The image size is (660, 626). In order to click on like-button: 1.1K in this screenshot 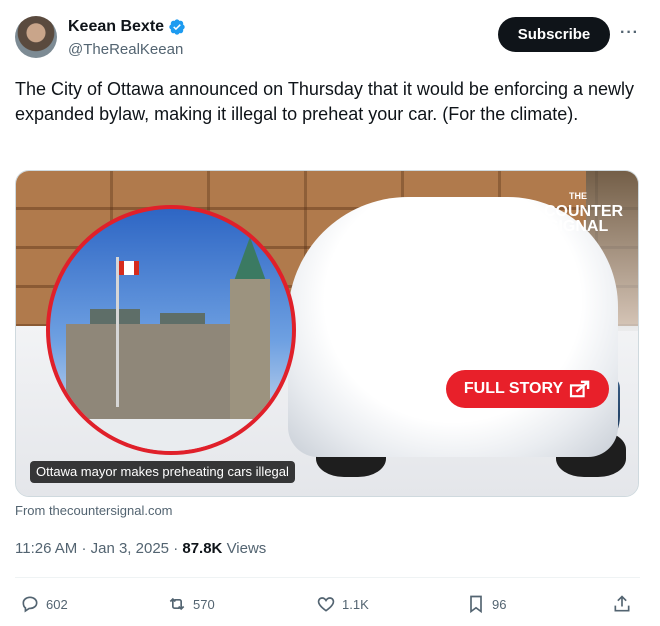, I will do `click(342, 604)`.